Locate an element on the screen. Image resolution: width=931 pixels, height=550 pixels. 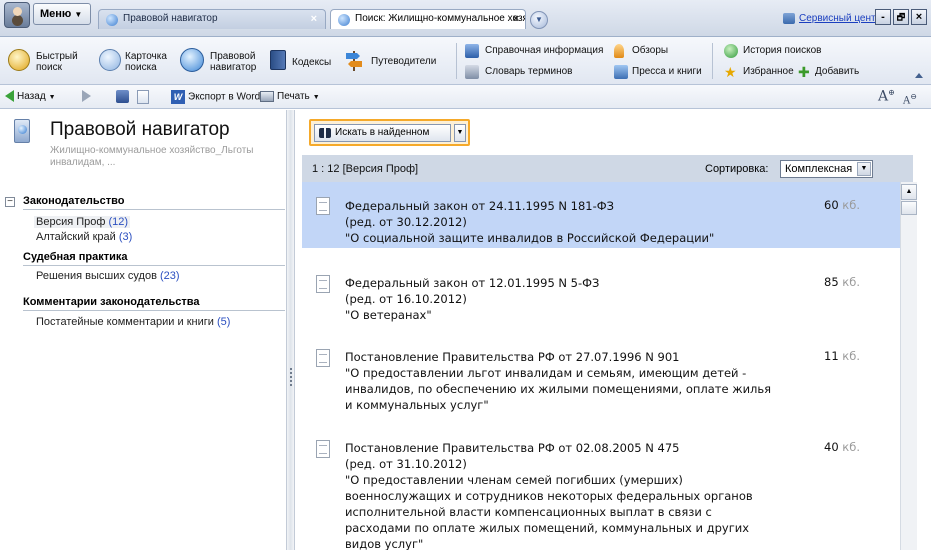
favorites-button: ★ Избранное is located at coordinates (759, 72).